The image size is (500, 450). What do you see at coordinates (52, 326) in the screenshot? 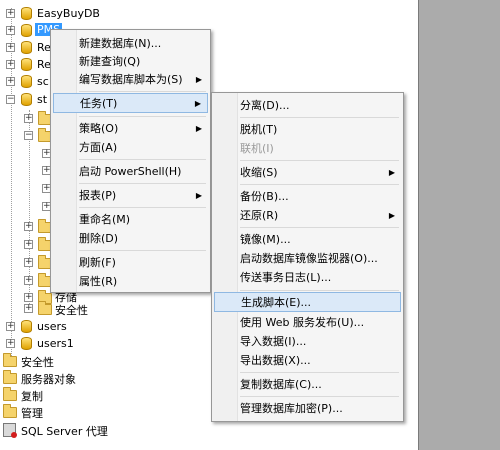
I see `tree-node-label: users` at bounding box center [52, 326].